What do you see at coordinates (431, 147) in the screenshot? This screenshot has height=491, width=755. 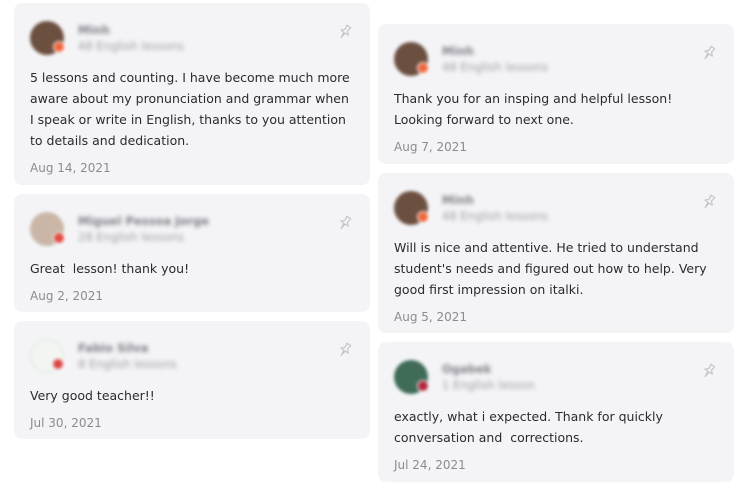 I see `review-date: Aug 7, 2021` at bounding box center [431, 147].